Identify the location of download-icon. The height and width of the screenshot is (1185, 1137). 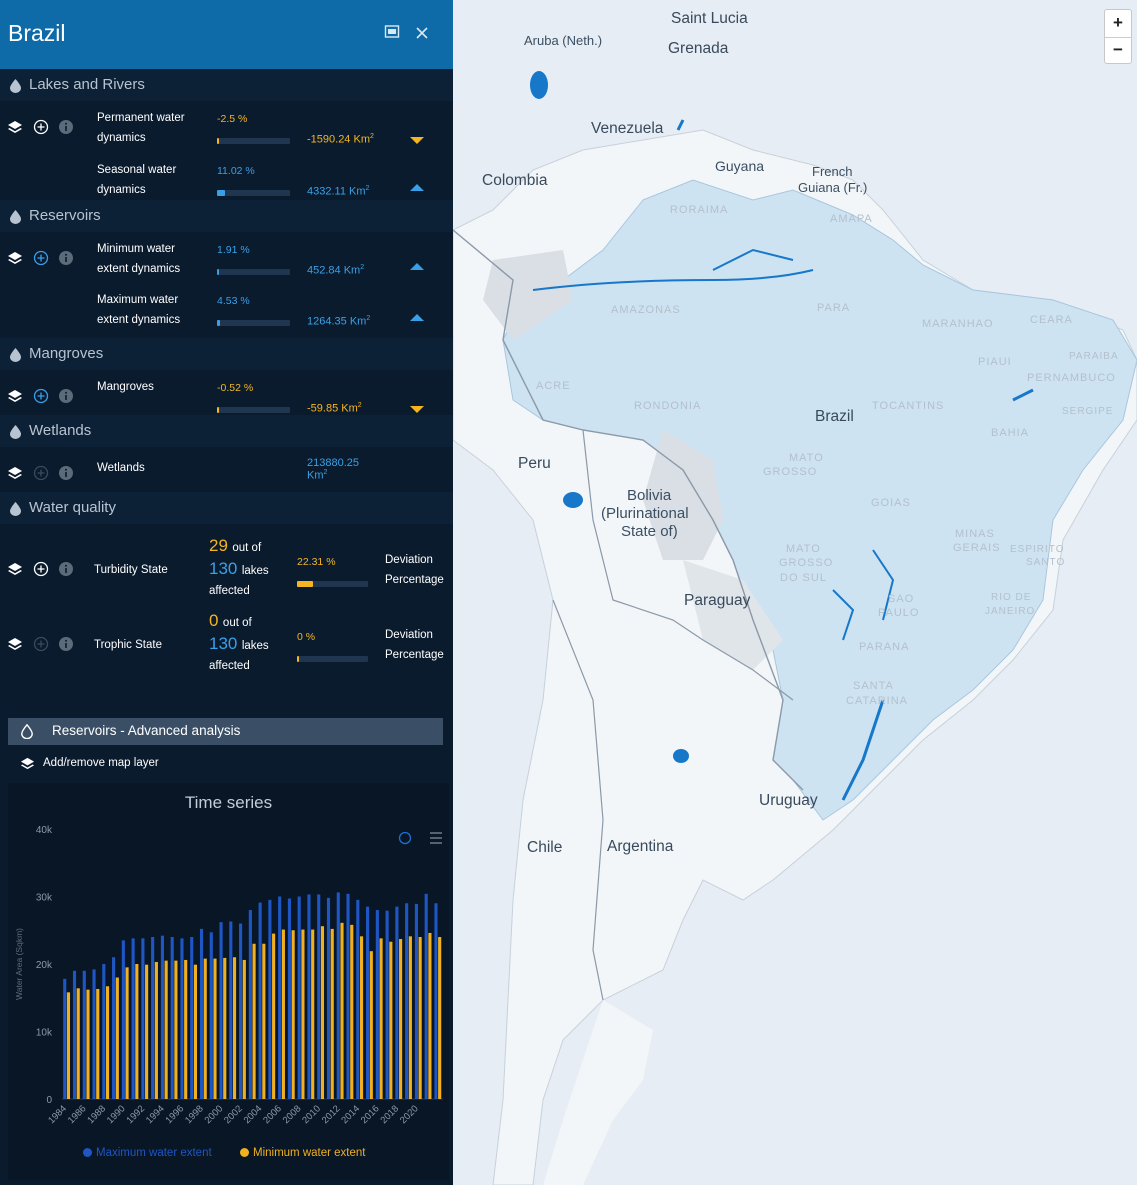
(392, 34).